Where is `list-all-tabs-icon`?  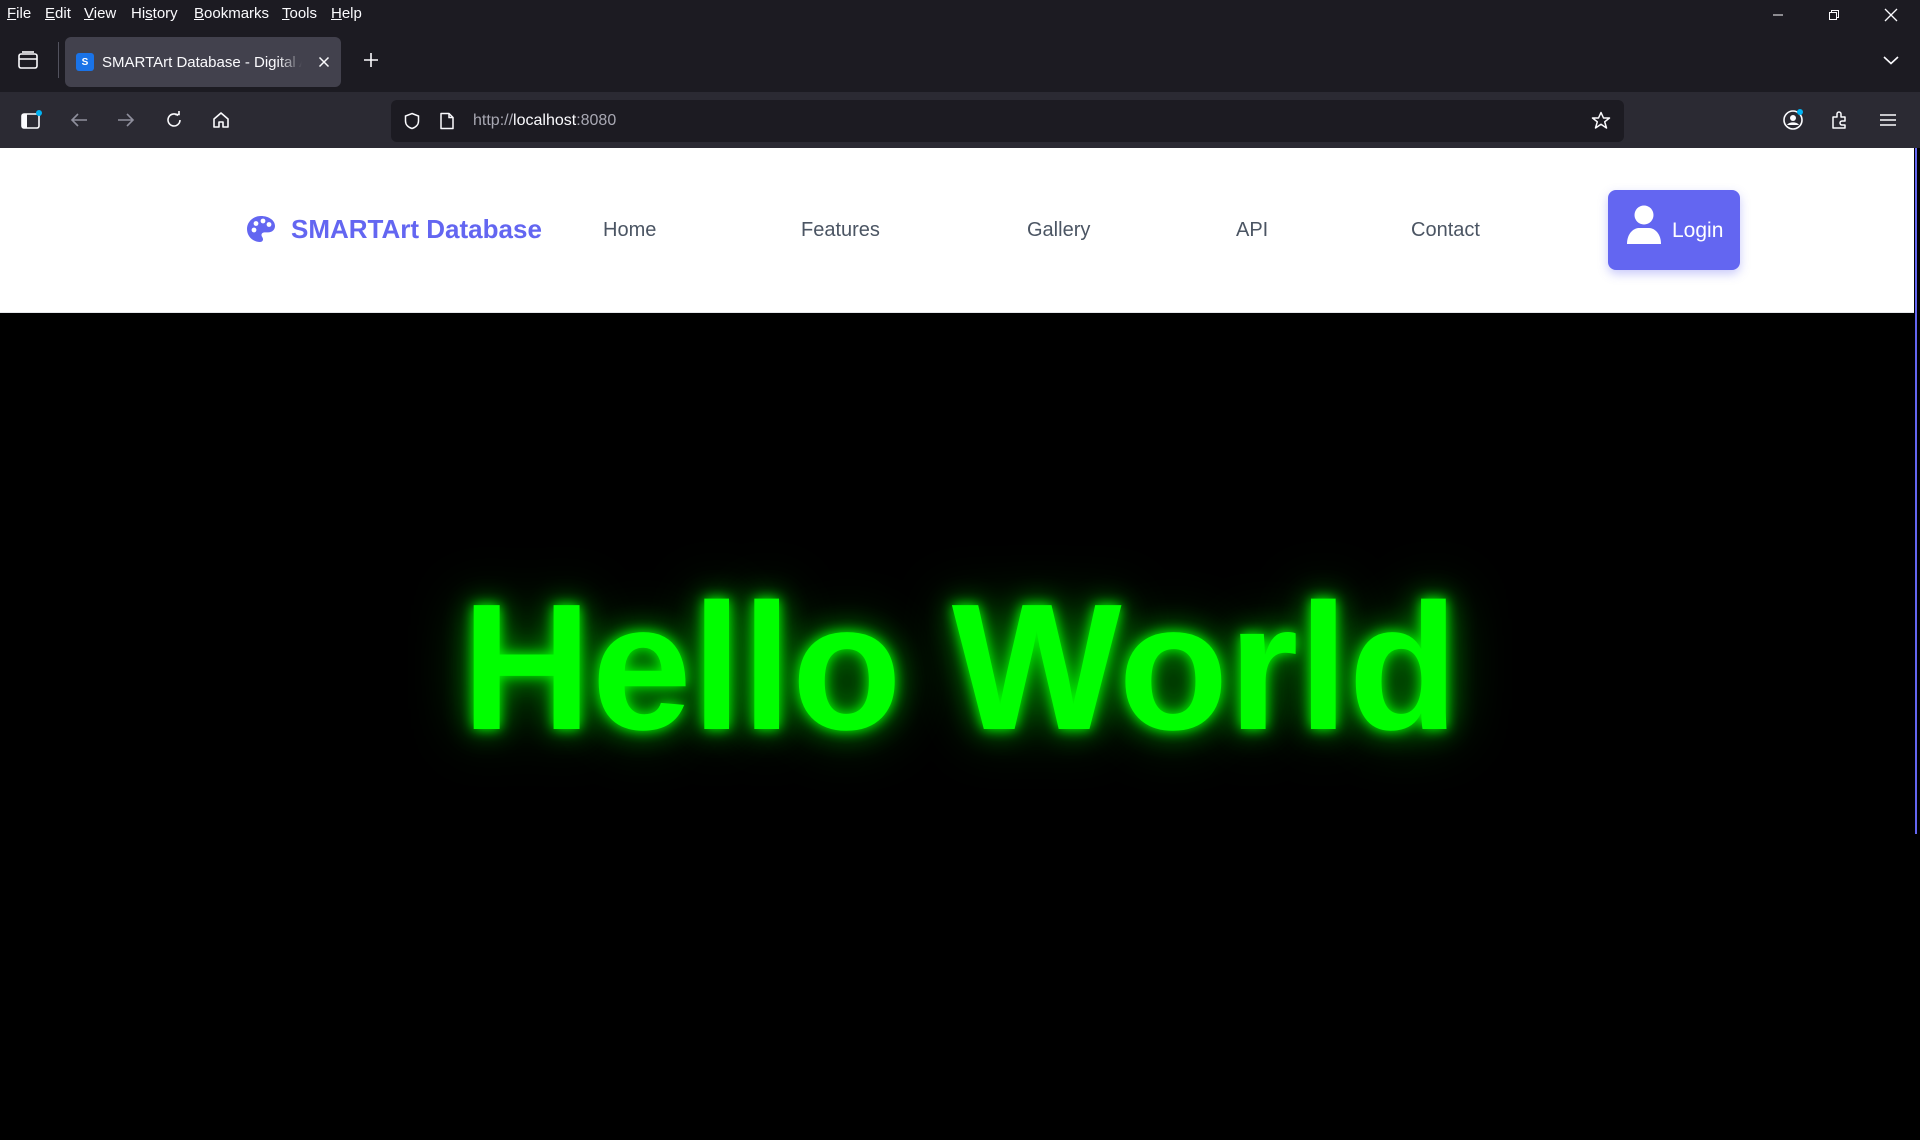 list-all-tabs-icon is located at coordinates (1891, 60).